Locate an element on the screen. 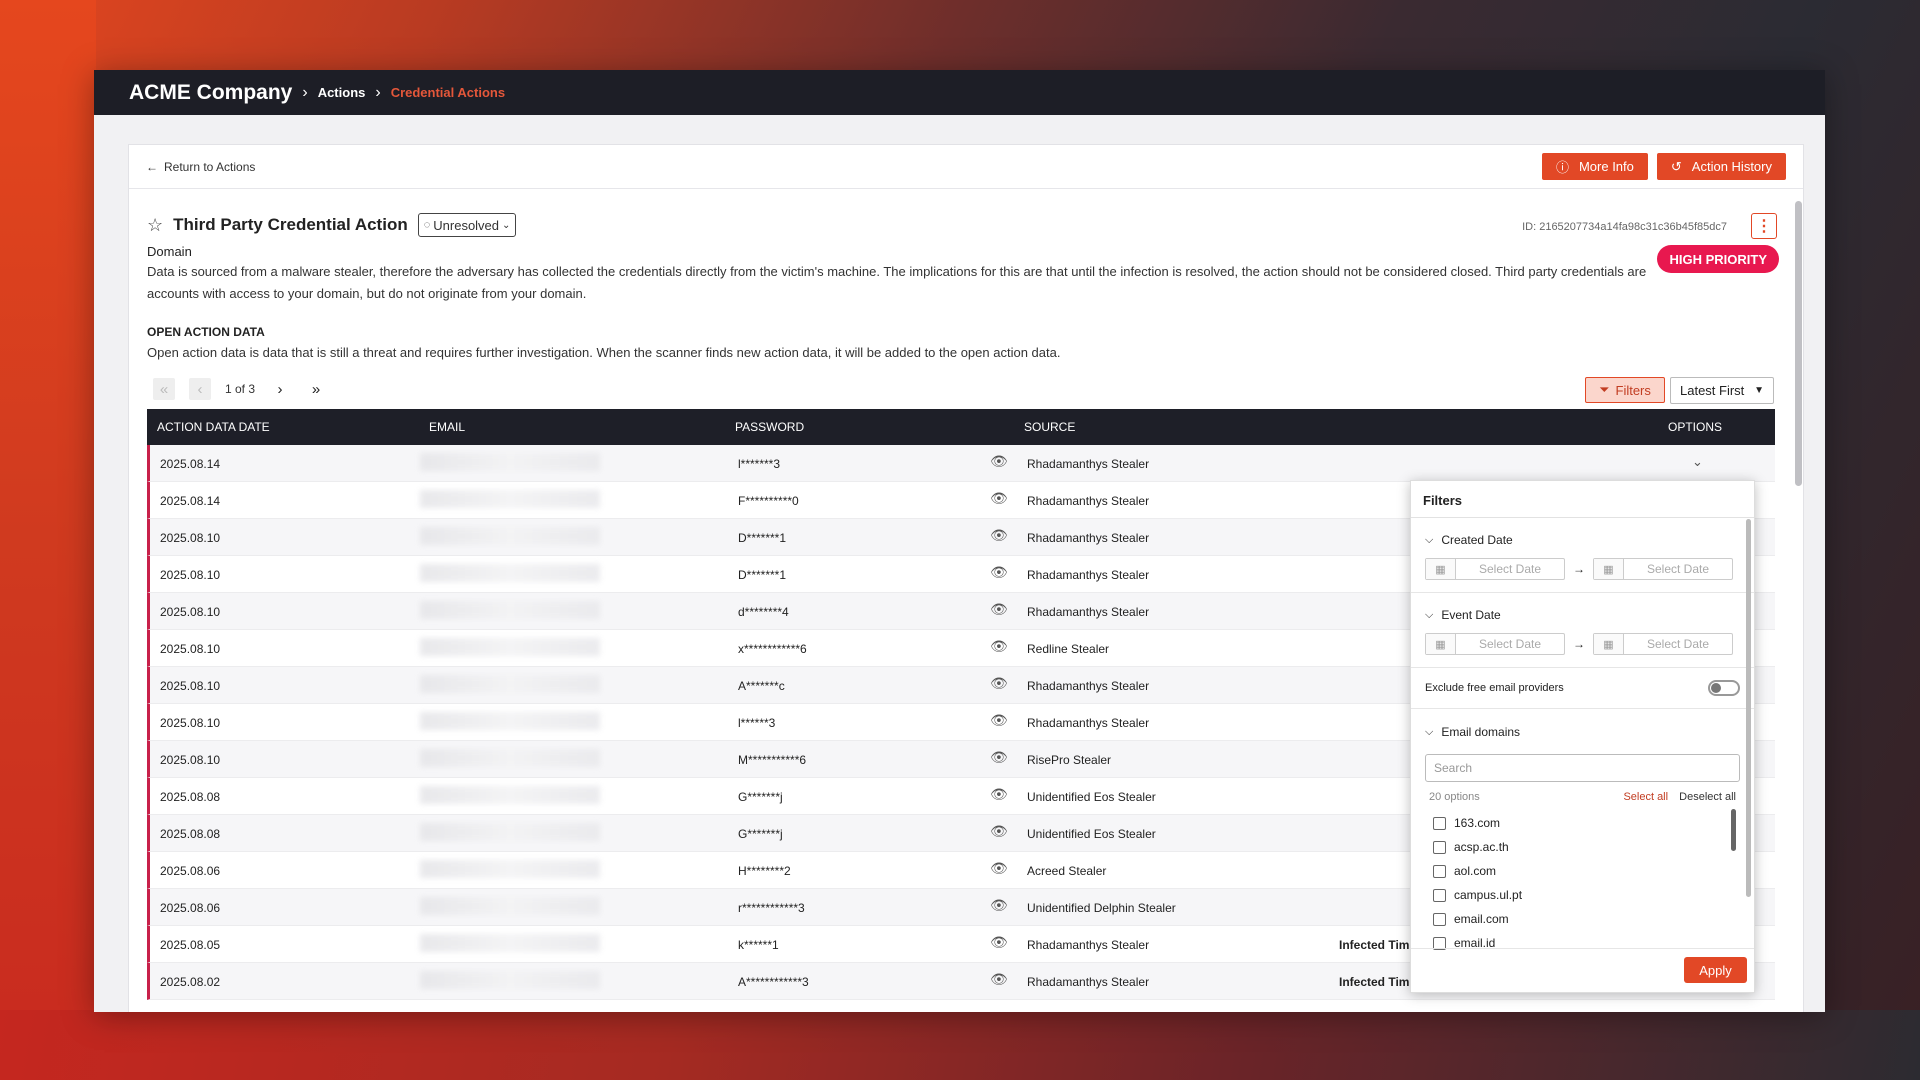 Image resolution: width=1920 pixels, height=1080 pixels. prev-page-icon: ‹ is located at coordinates (200, 389).